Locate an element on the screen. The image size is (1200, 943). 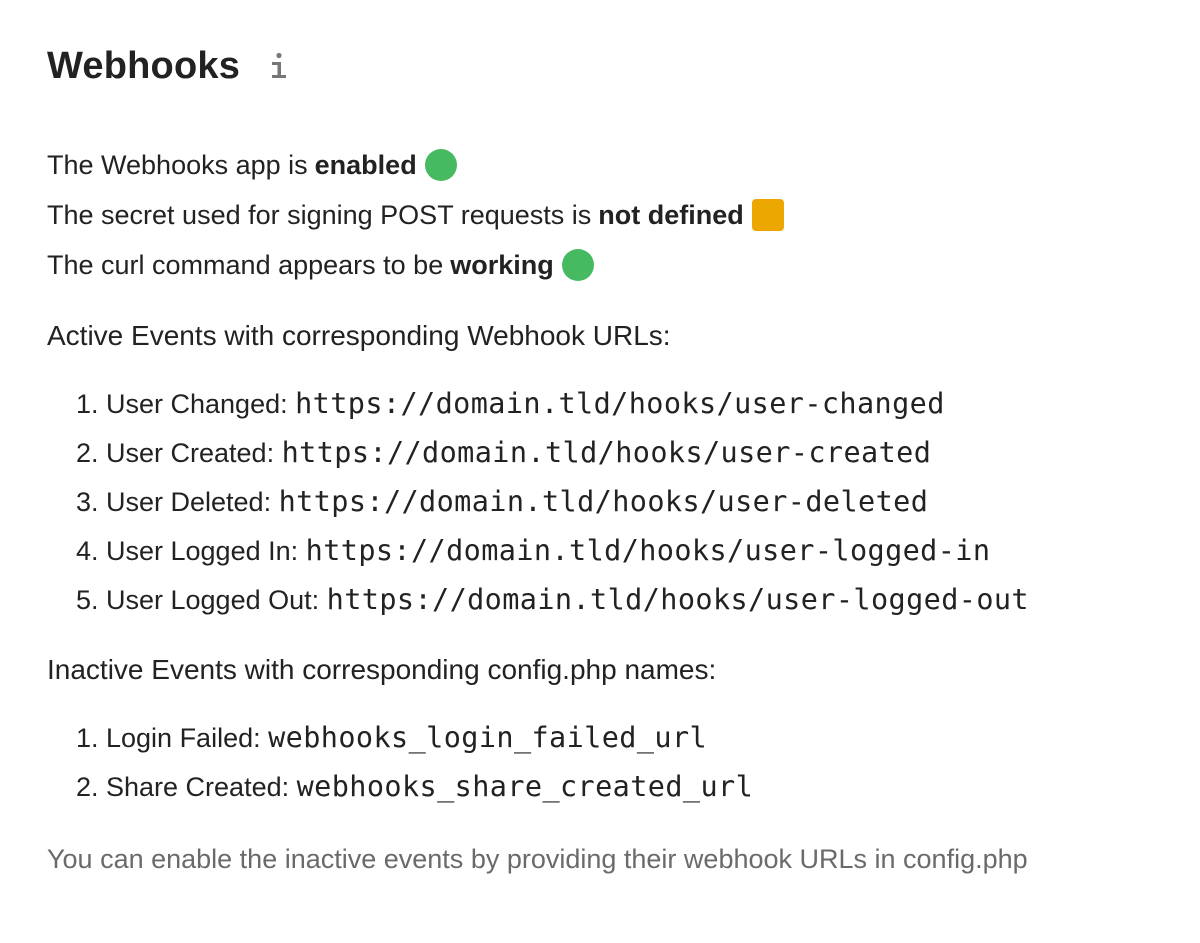
info-icon-glyph is located at coordinates (279, 65).